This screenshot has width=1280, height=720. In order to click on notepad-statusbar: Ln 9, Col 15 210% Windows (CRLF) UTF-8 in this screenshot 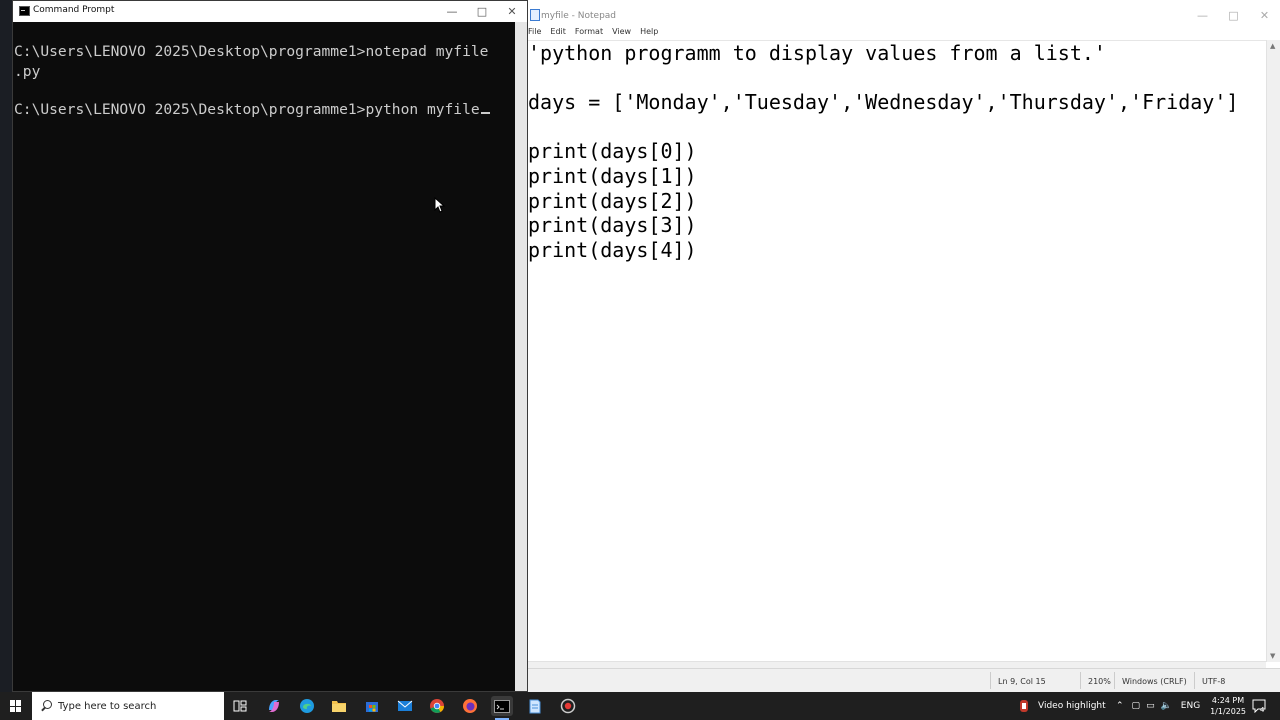, I will do `click(904, 680)`.